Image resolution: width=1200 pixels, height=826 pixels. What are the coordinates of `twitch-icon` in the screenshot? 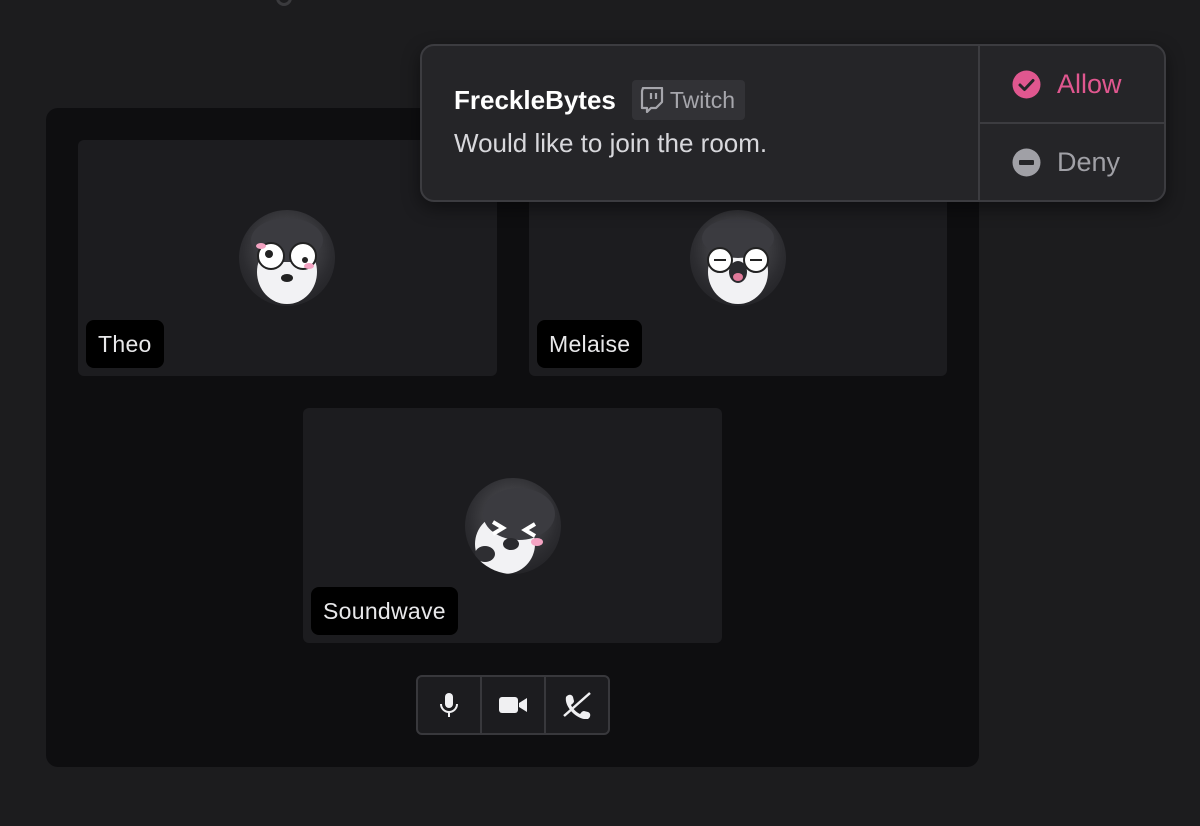 It's located at (651, 100).